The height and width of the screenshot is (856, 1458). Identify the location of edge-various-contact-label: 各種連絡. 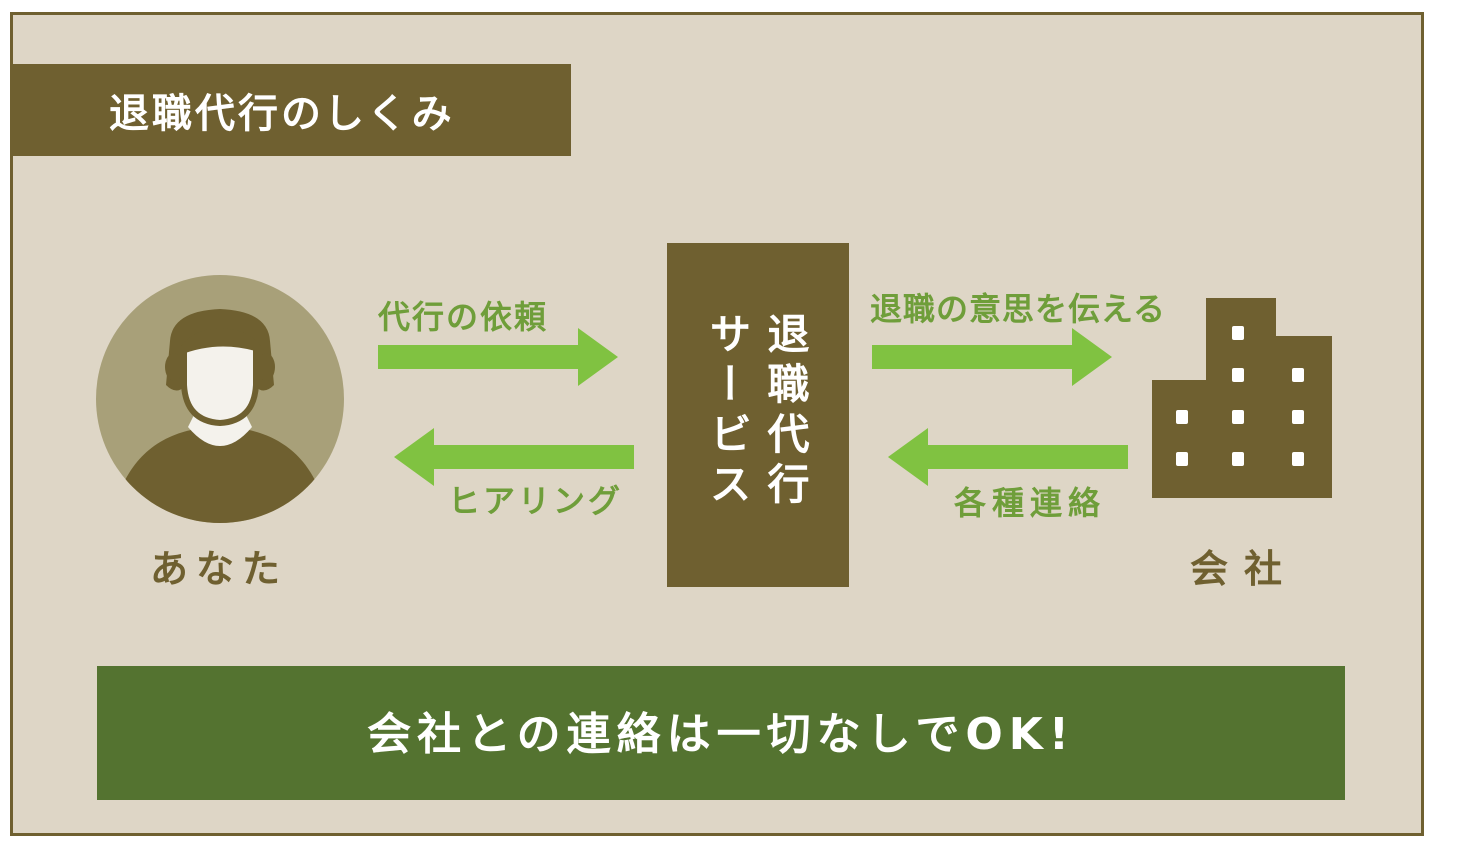
(1030, 503).